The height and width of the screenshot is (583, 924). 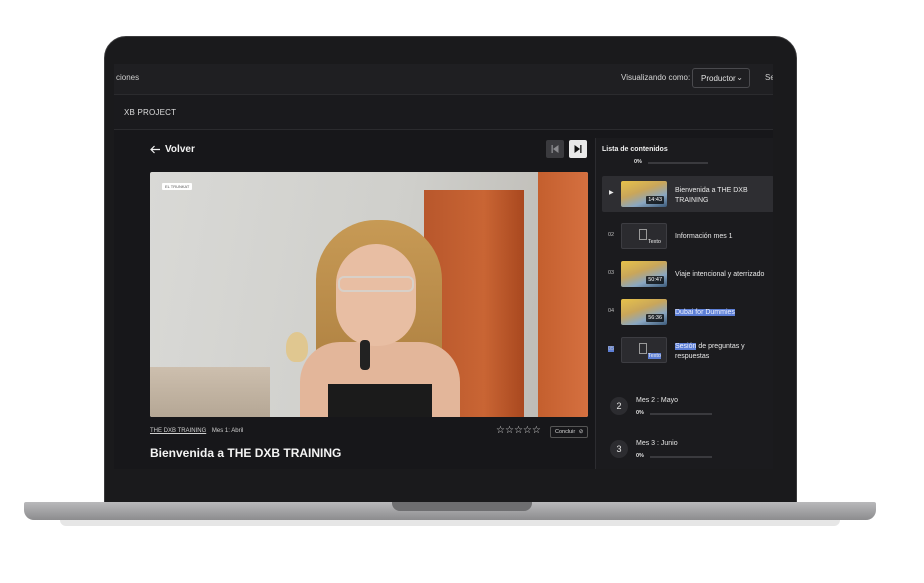 What do you see at coordinates (150, 112) in the screenshot?
I see `project-name: XB PROJECT` at bounding box center [150, 112].